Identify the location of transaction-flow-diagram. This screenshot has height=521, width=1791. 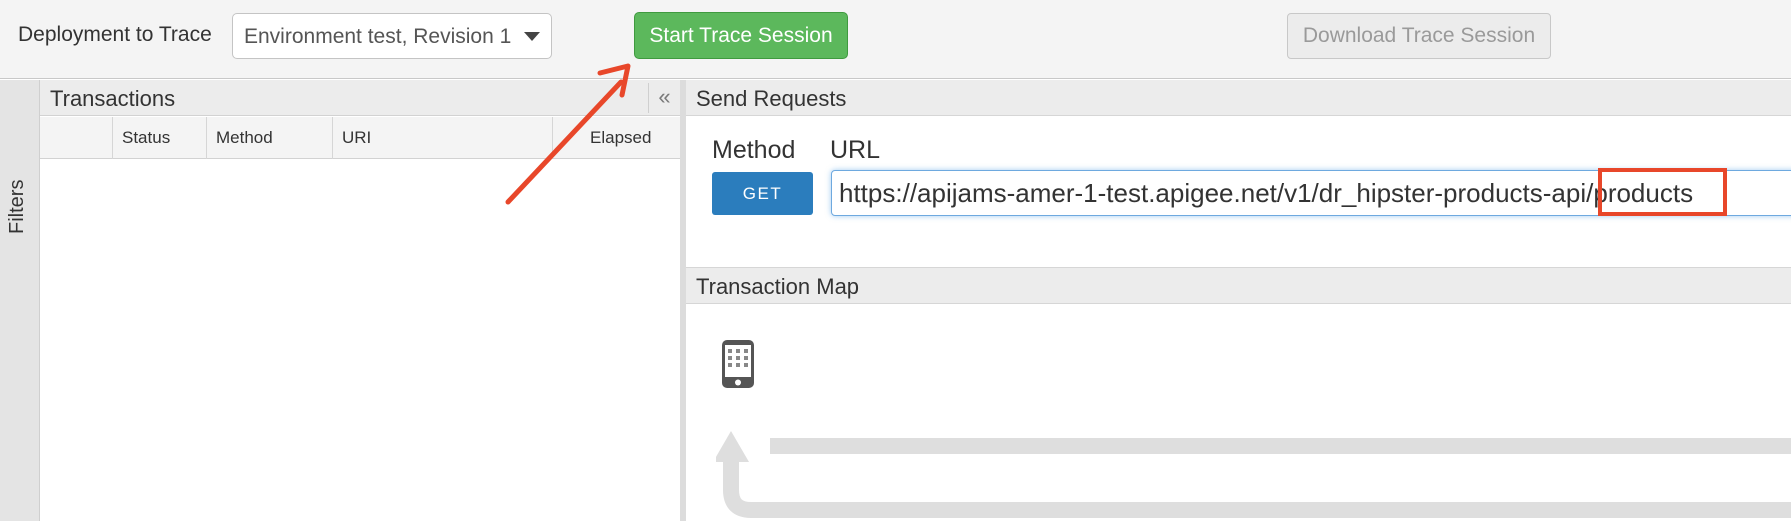
(1253, 474).